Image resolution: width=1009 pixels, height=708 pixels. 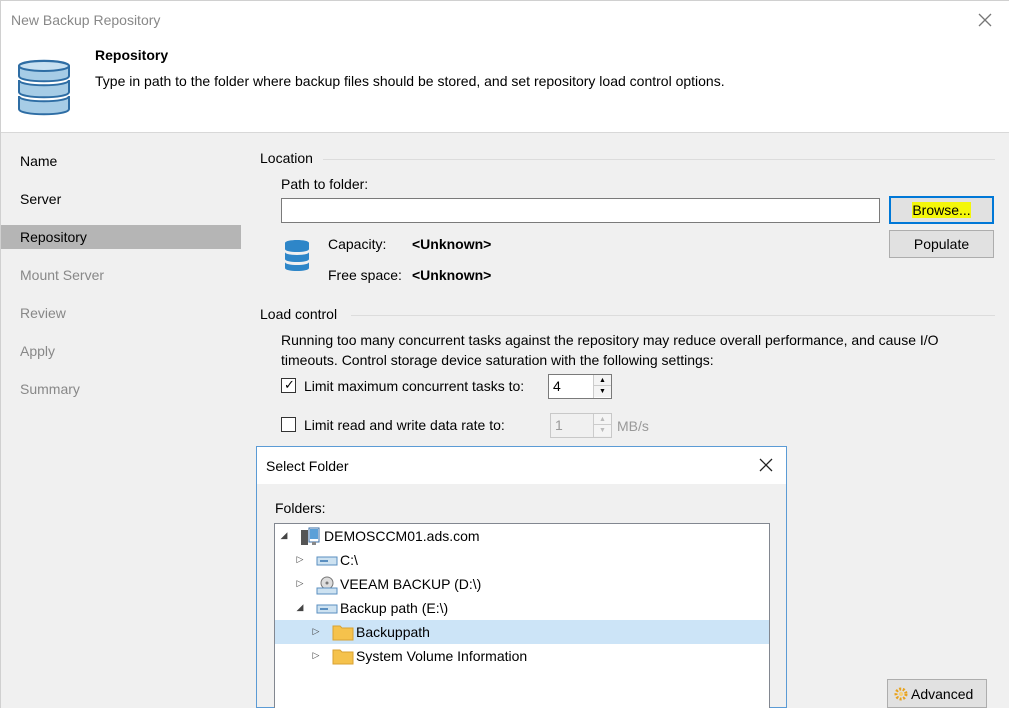 What do you see at coordinates (132, 55) in the screenshot?
I see `header-title: Repository` at bounding box center [132, 55].